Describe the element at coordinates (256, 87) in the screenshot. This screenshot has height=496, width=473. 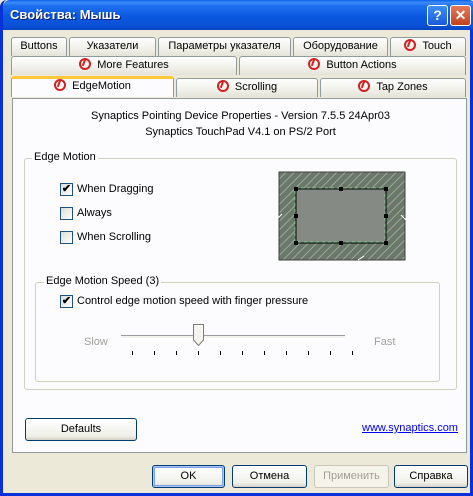
I see `tab-label: Scrolling` at that location.